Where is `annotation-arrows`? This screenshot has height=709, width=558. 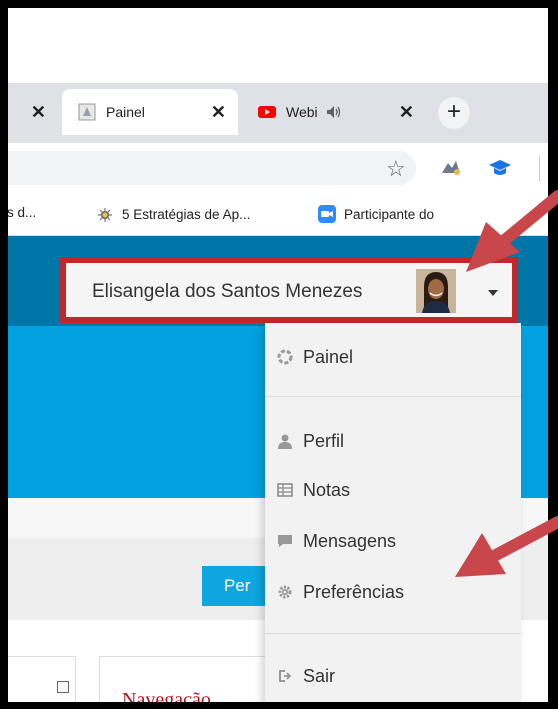
annotation-arrows is located at coordinates (506, 383).